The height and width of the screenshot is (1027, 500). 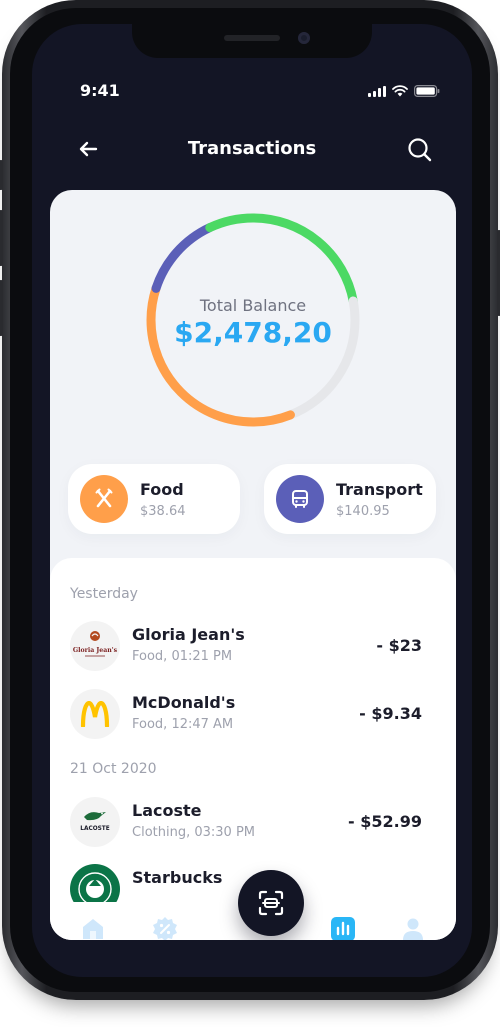 I want to click on front-camera, so click(x=304, y=38).